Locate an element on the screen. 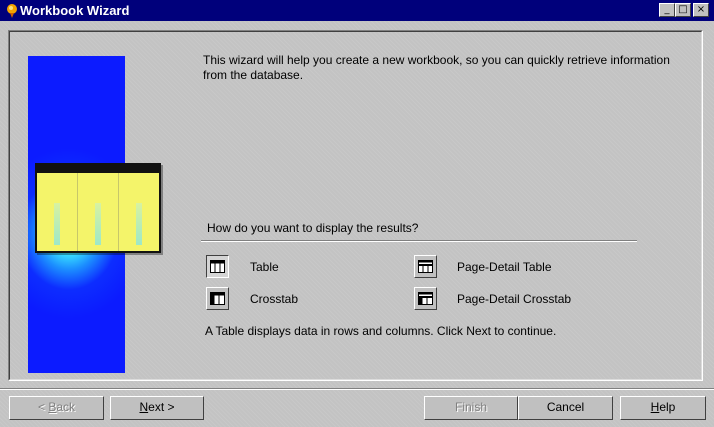 The height and width of the screenshot is (427, 714). page-detail-crosstab-option-button is located at coordinates (425, 298).